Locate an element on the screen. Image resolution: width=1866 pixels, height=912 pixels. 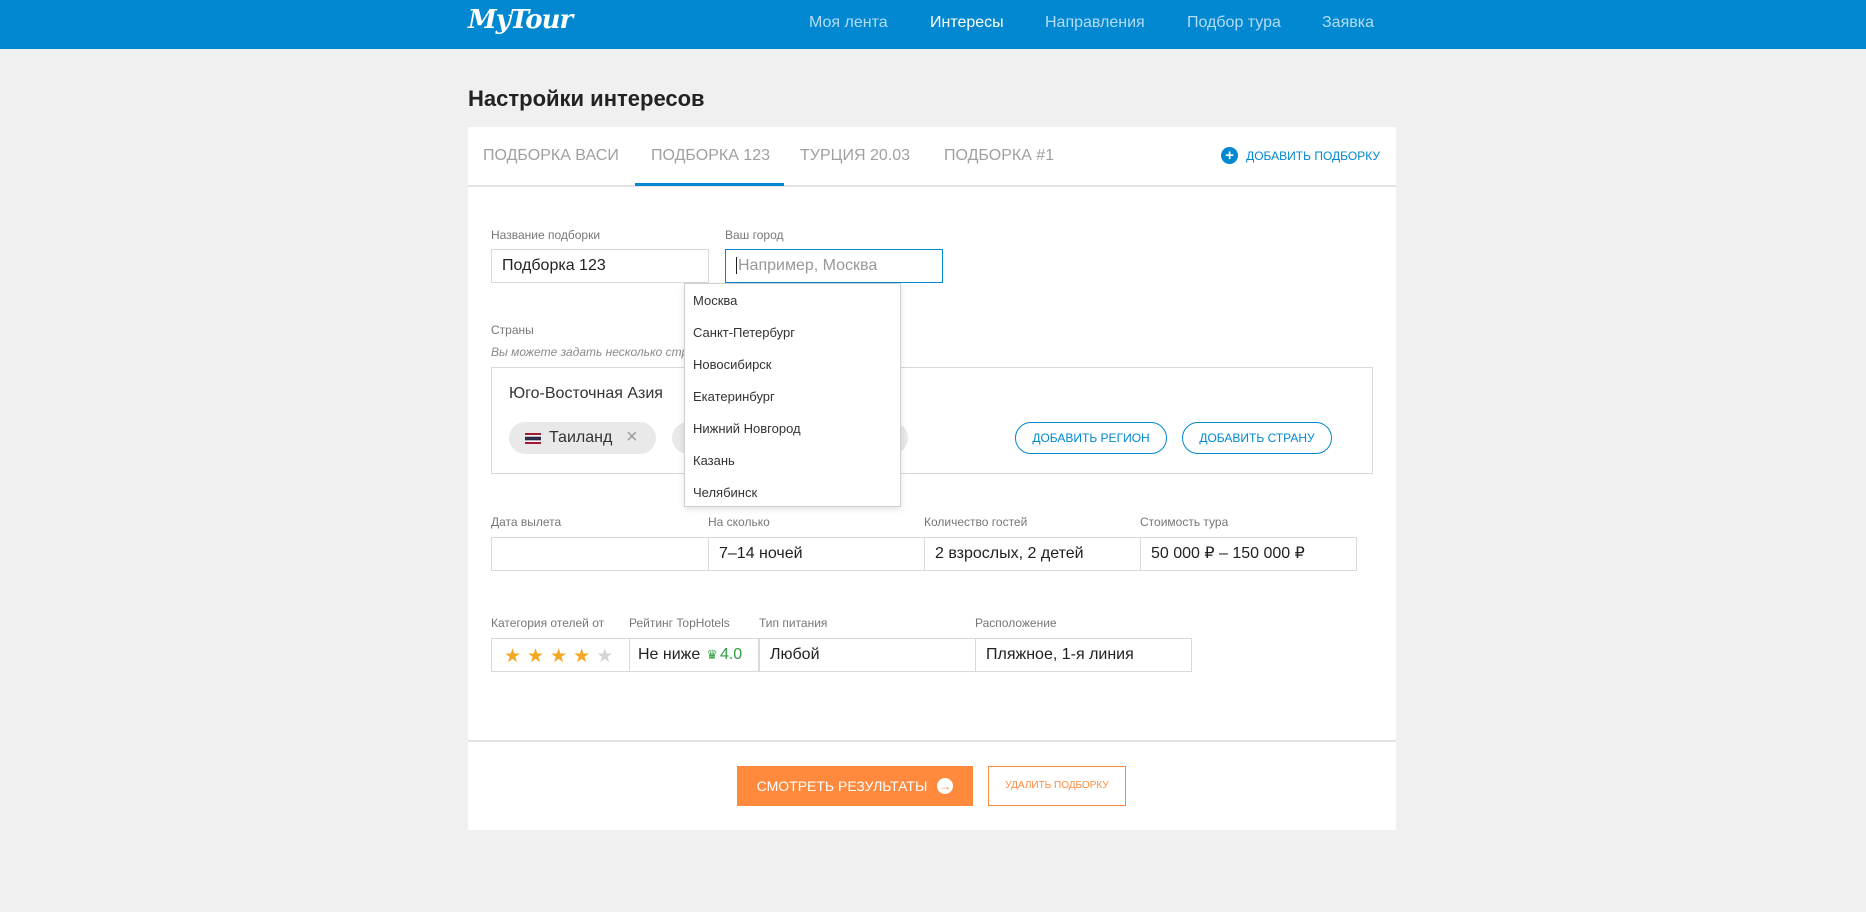
hotel-category-label: Категория отелей от is located at coordinates (548, 623).